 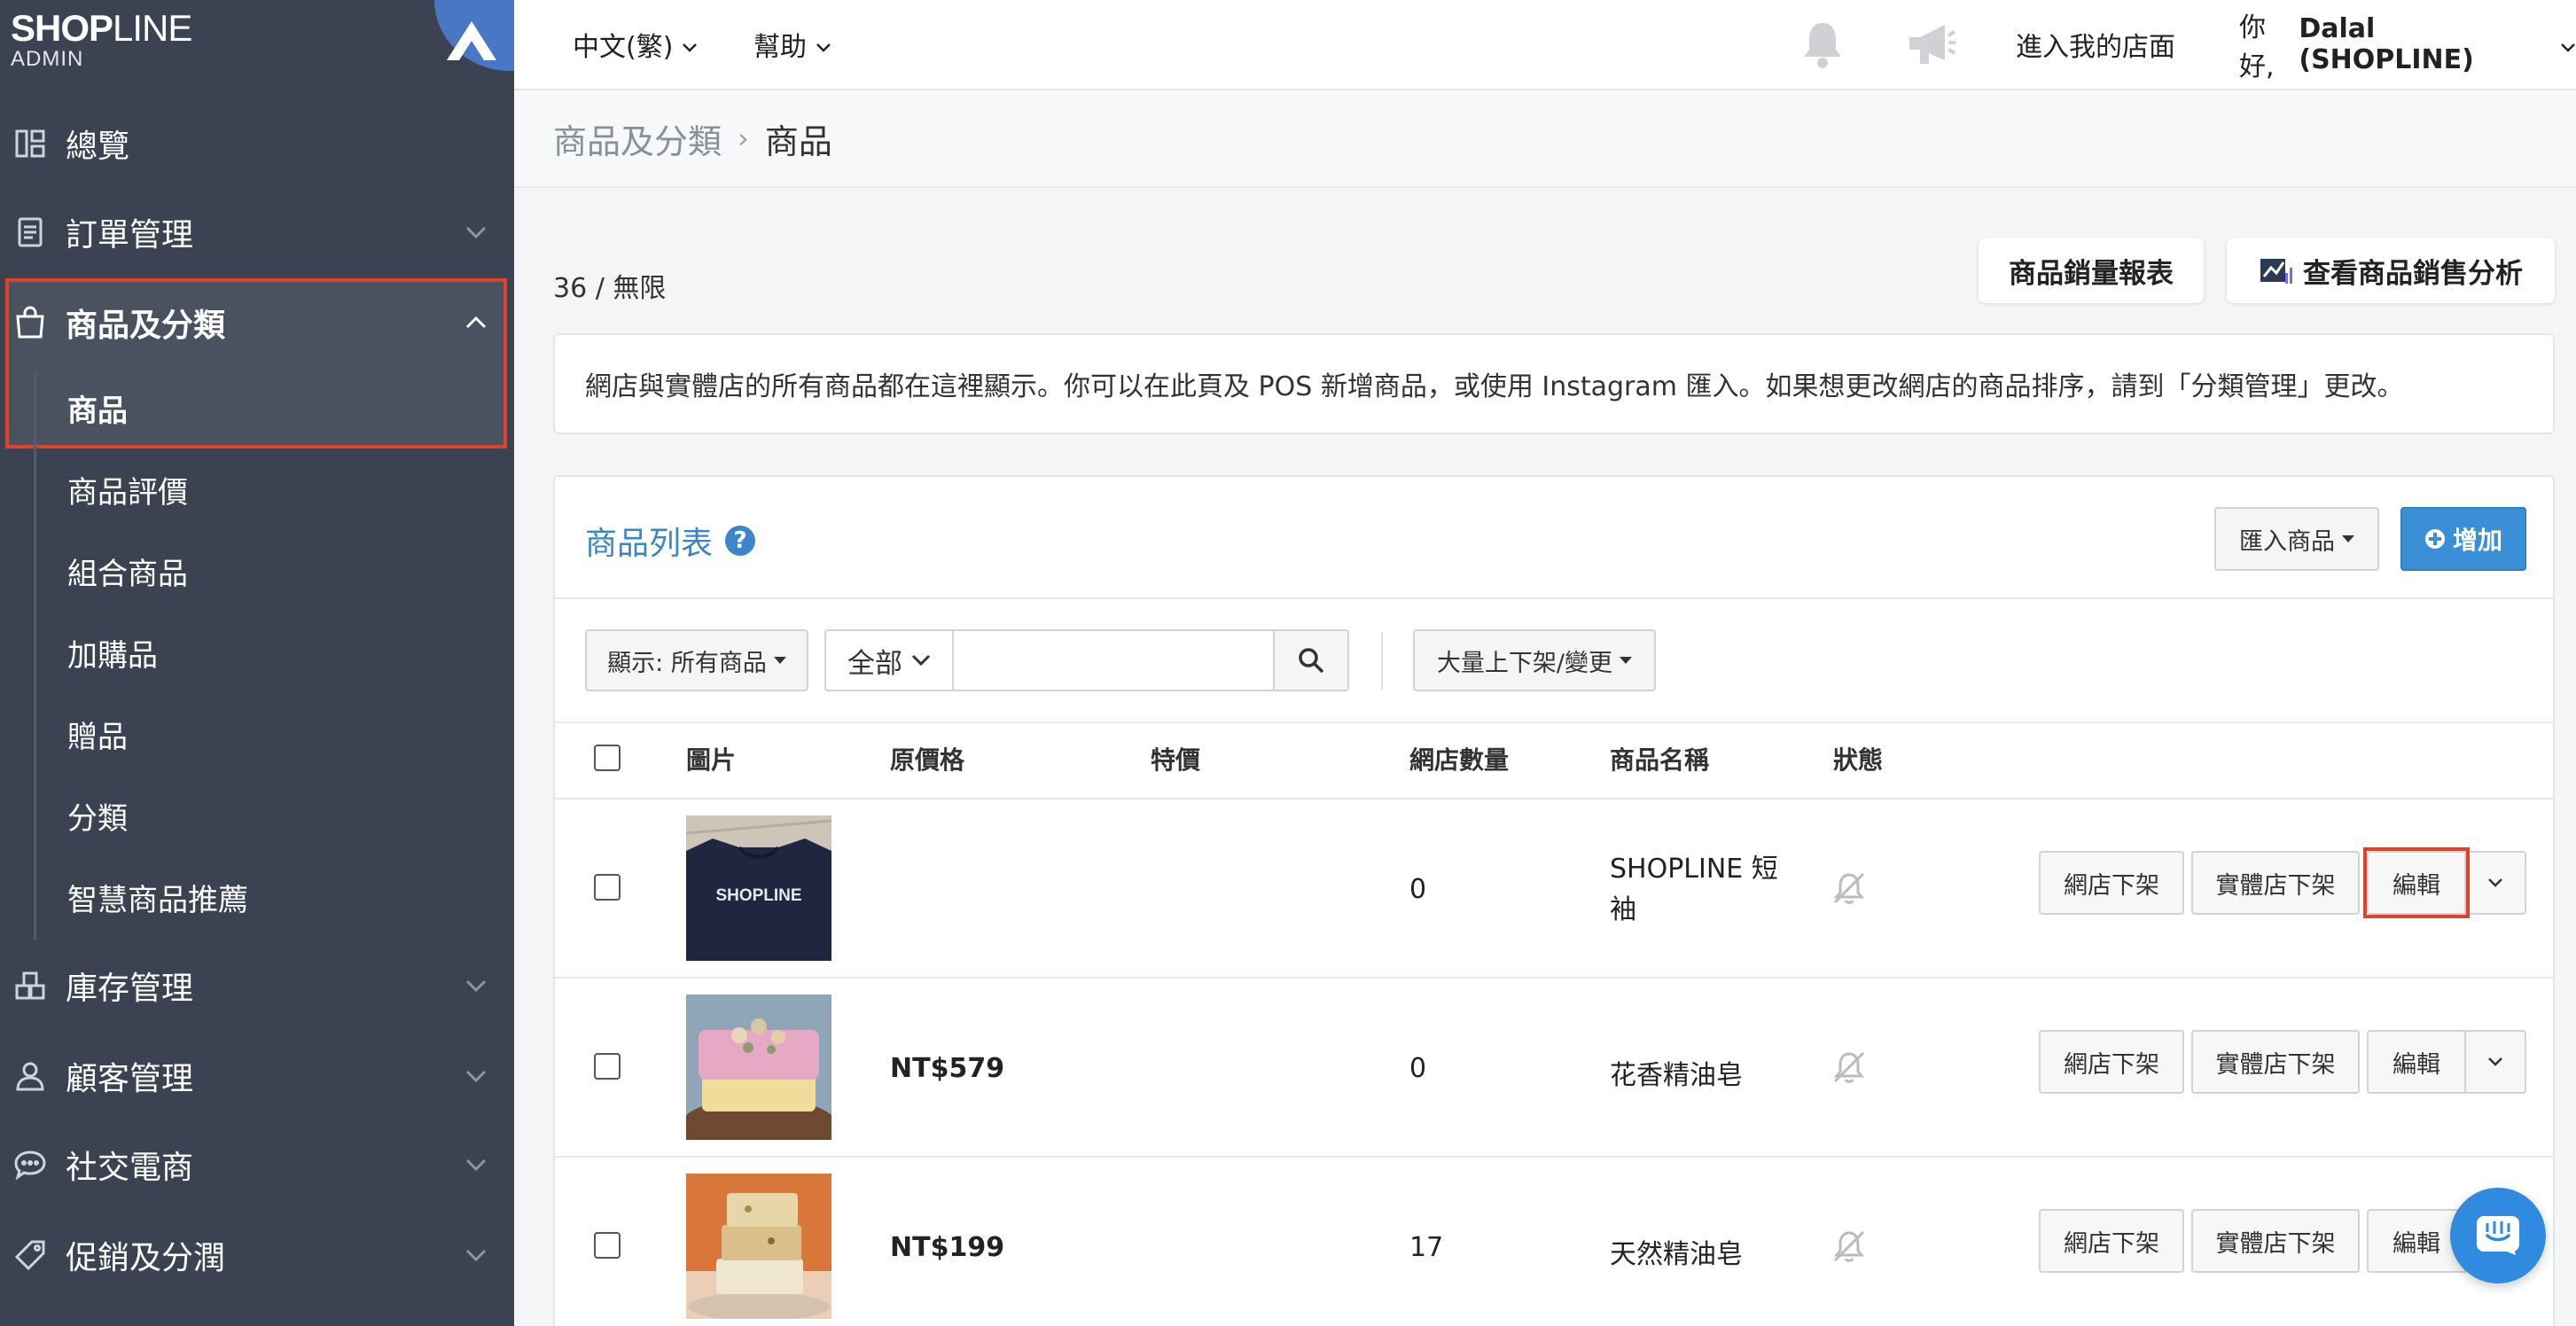 I want to click on subnav-categories: 分類, so click(x=97, y=815).